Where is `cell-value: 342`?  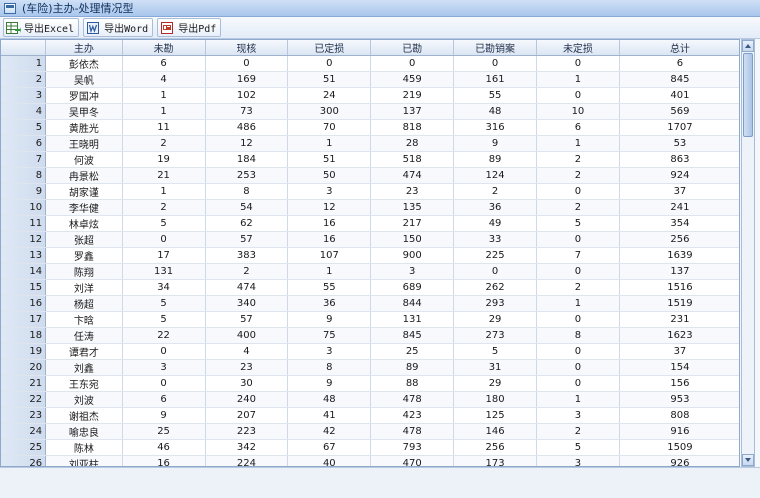 cell-value: 342 is located at coordinates (247, 447).